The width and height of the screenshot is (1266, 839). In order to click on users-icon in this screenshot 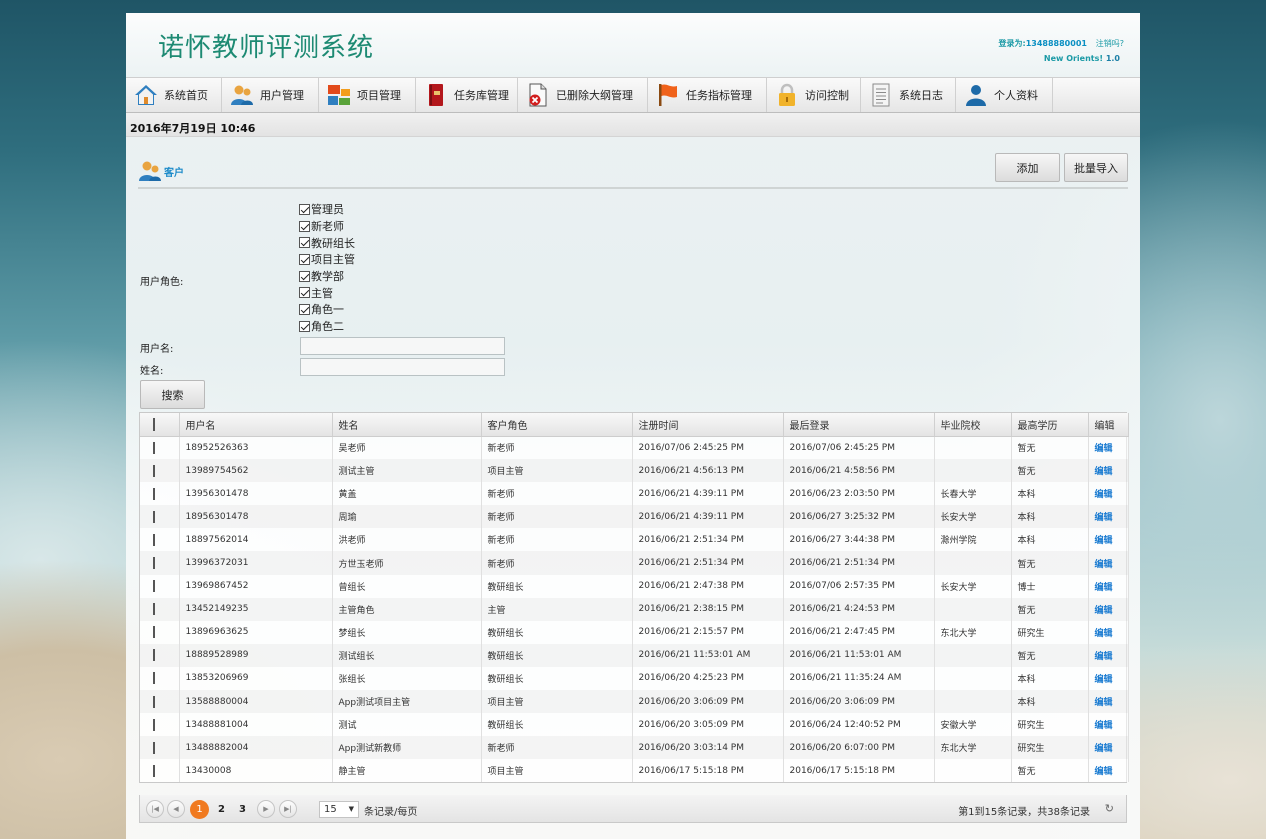, I will do `click(242, 95)`.